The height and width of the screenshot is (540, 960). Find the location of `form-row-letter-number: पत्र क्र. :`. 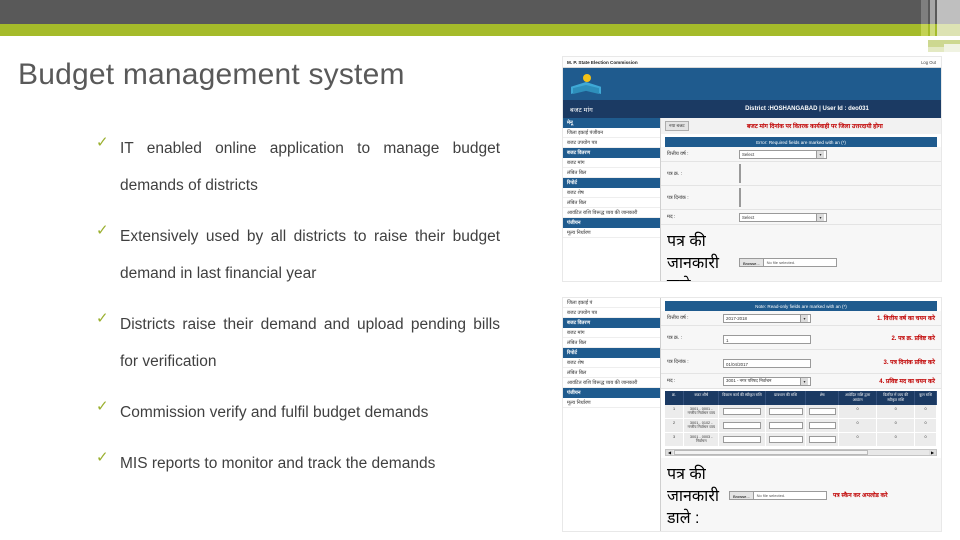

form-row-letter-number: पत्र क्र. : is located at coordinates (801, 174).